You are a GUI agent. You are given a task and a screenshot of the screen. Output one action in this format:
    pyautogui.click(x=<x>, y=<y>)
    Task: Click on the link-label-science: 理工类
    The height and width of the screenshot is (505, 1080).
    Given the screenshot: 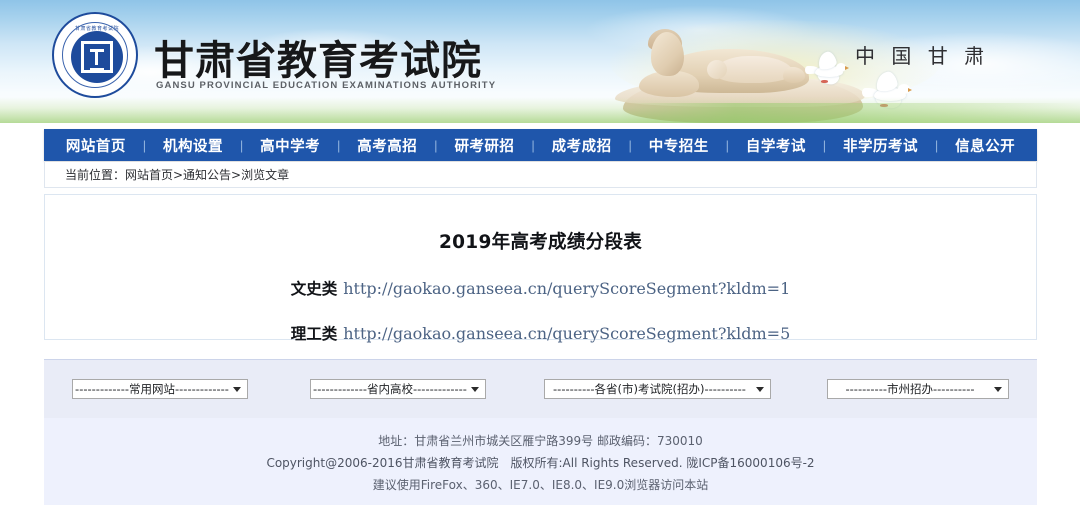 What is the action you would take?
    pyautogui.click(x=314, y=334)
    